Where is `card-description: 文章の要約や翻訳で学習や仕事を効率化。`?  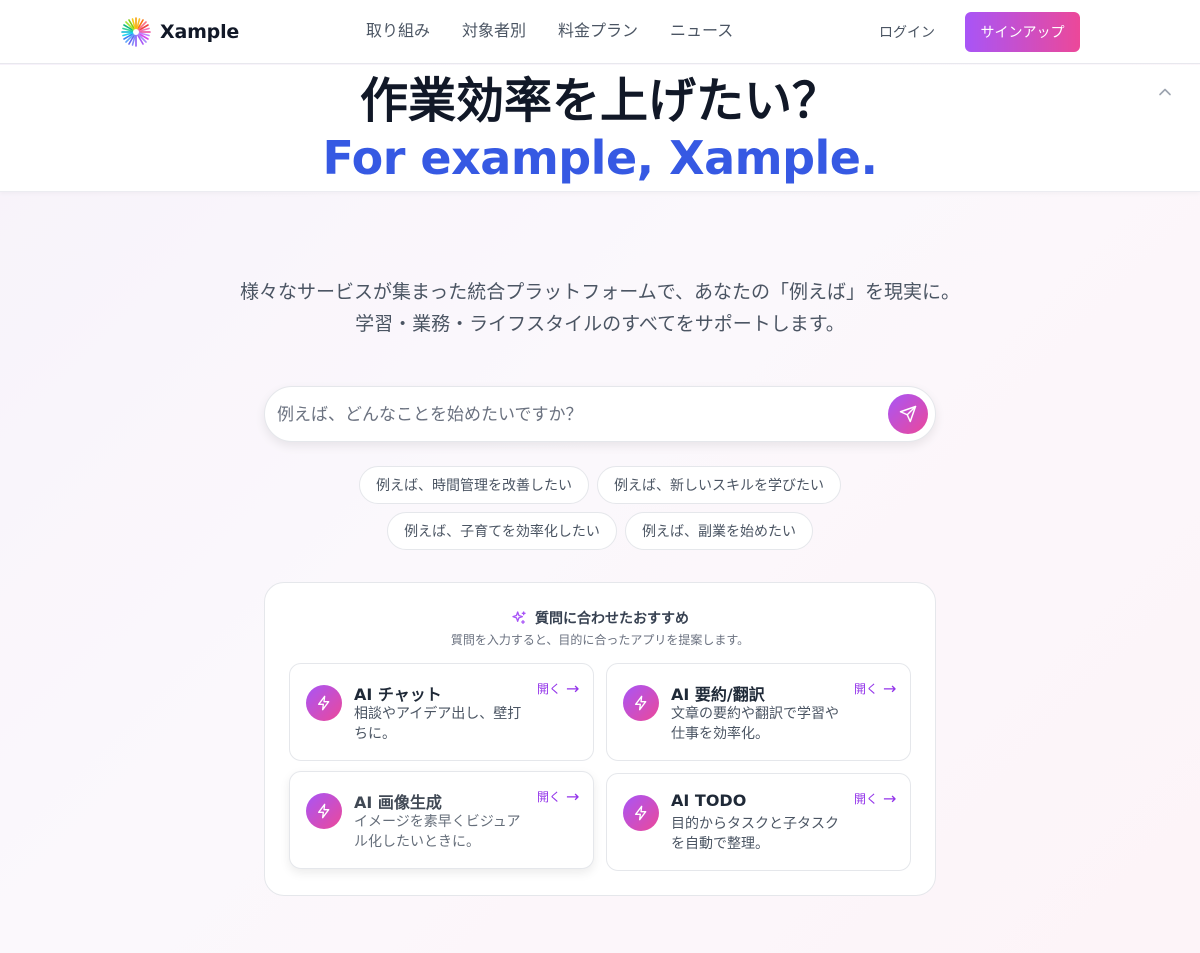
card-description: 文章の要約や翻訳で学習や仕事を効率化。 is located at coordinates (755, 724).